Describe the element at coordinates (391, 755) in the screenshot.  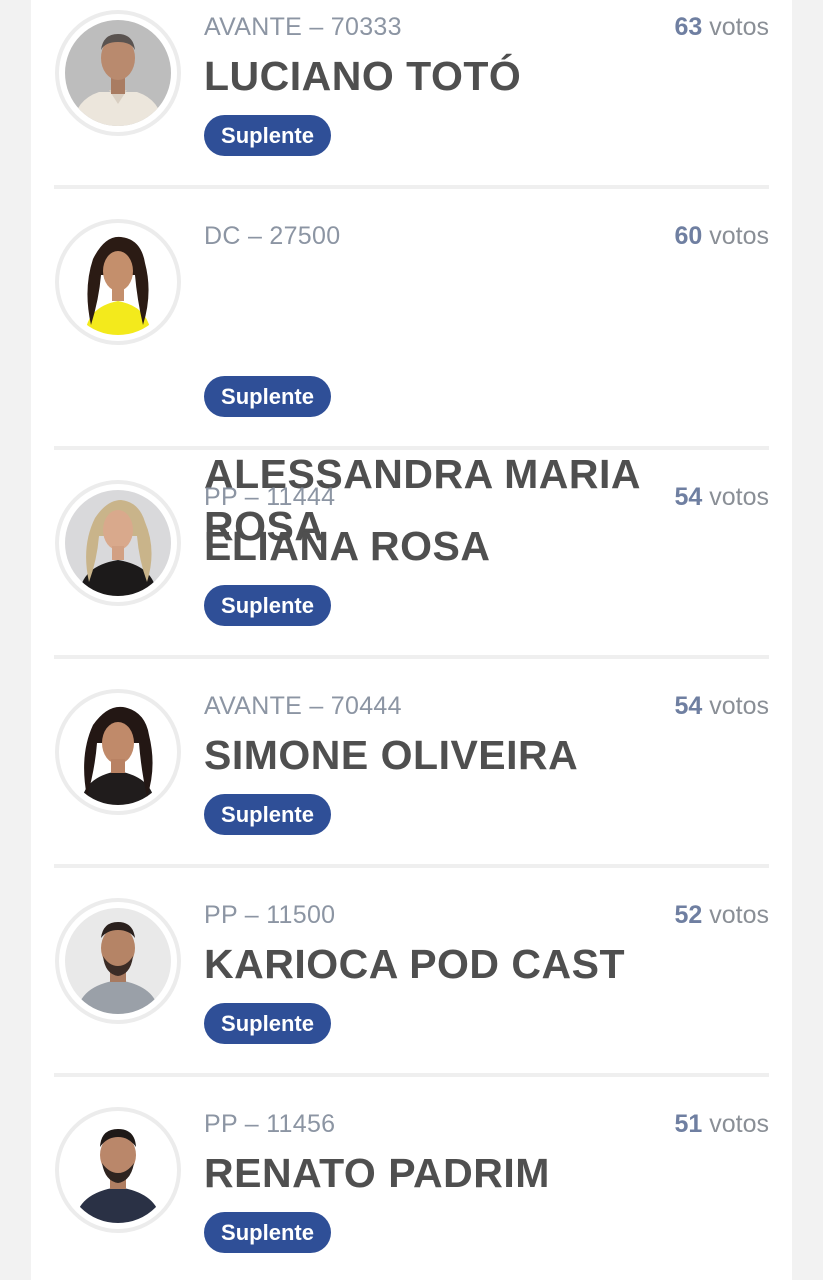
I see `candidate-name: SIMONE OLIVEIRA` at that location.